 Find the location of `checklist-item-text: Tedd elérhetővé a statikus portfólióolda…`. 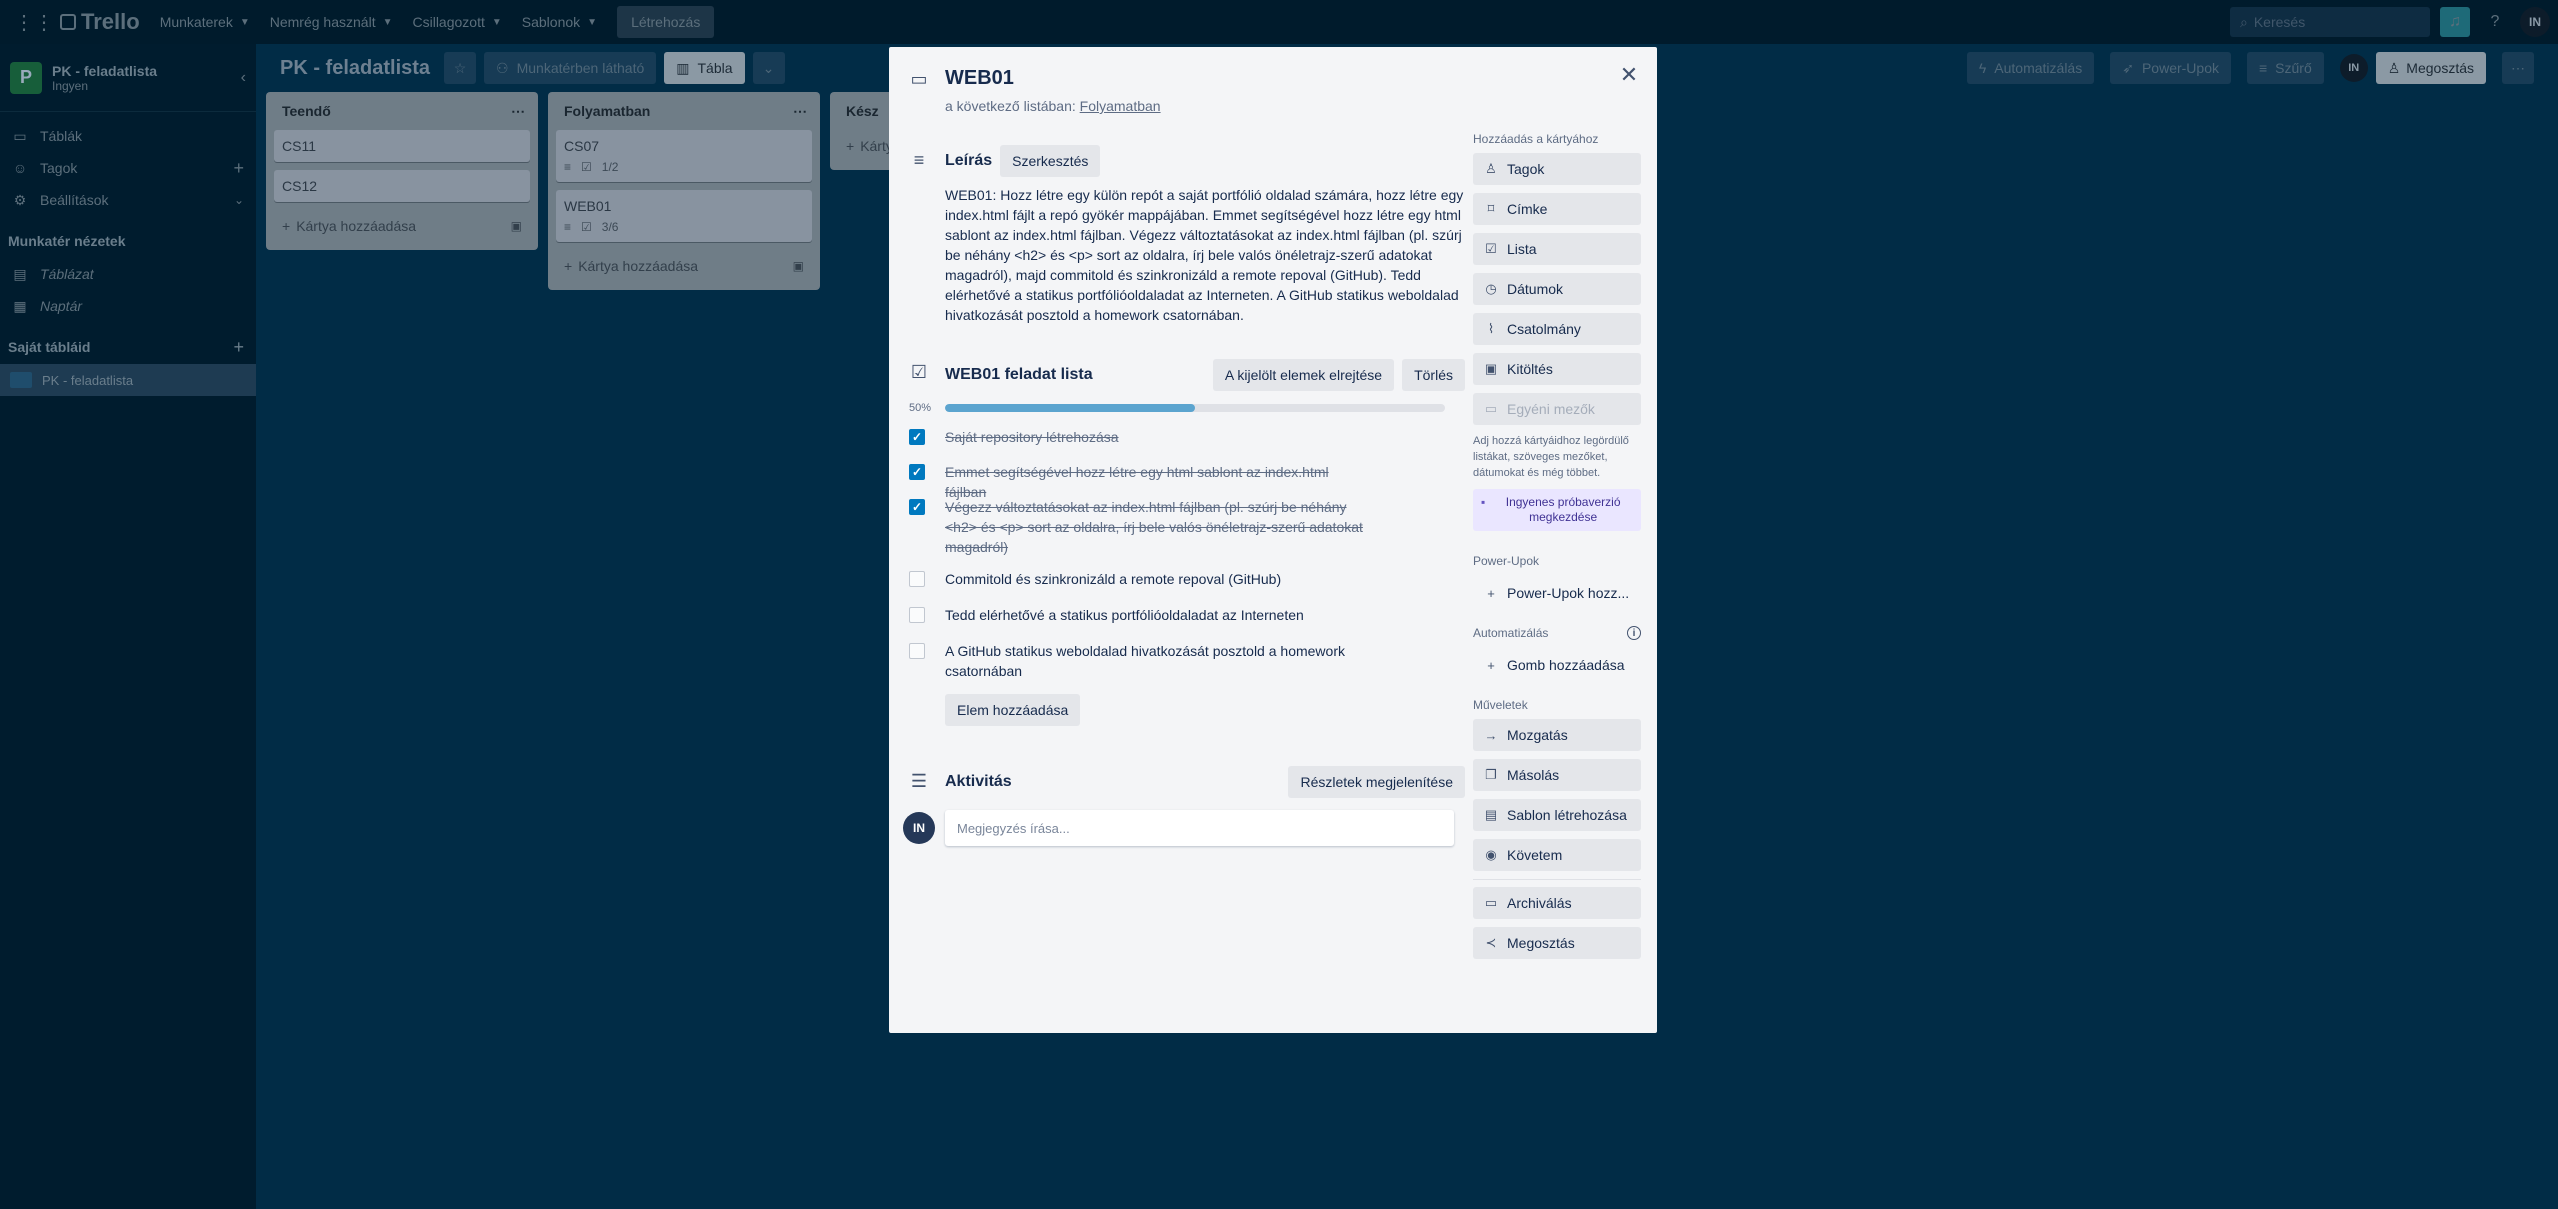

checklist-item-text: Tedd elérhetővé a statikus portfólióolda… is located at coordinates (1155, 615).